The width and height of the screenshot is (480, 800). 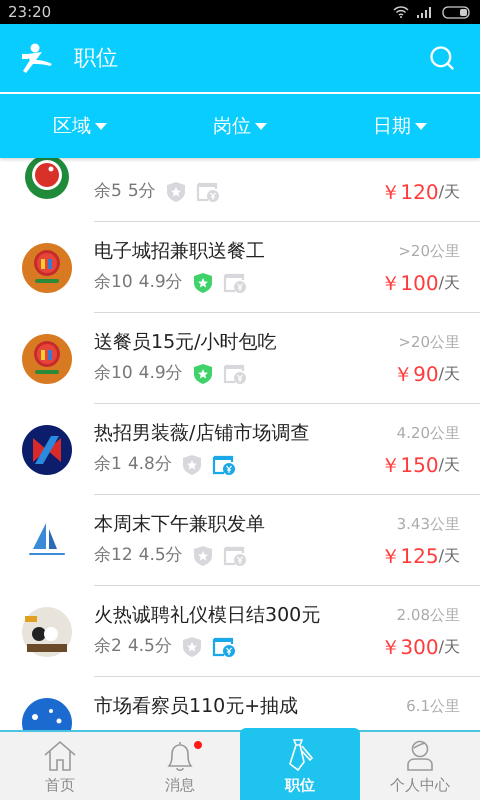 What do you see at coordinates (108, 646) in the screenshot?
I see `remaining-count: 余2` at bounding box center [108, 646].